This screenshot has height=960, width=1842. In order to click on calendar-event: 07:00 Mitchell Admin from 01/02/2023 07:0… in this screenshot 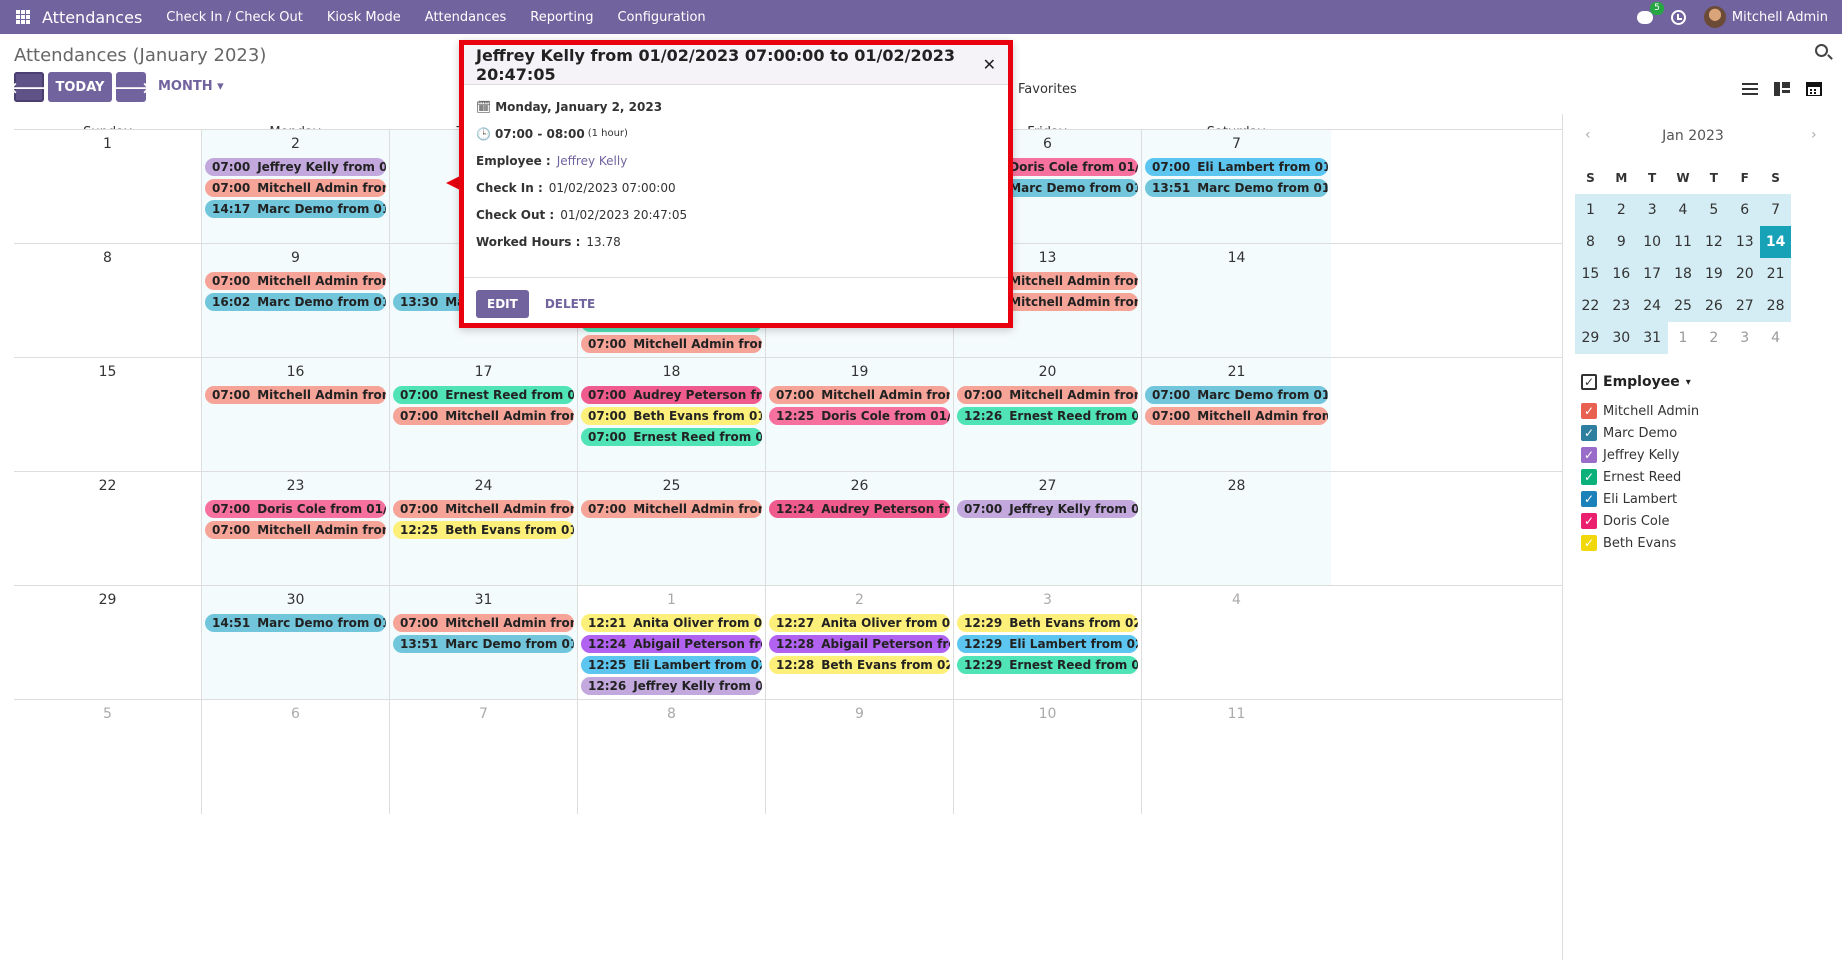, I will do `click(295, 188)`.